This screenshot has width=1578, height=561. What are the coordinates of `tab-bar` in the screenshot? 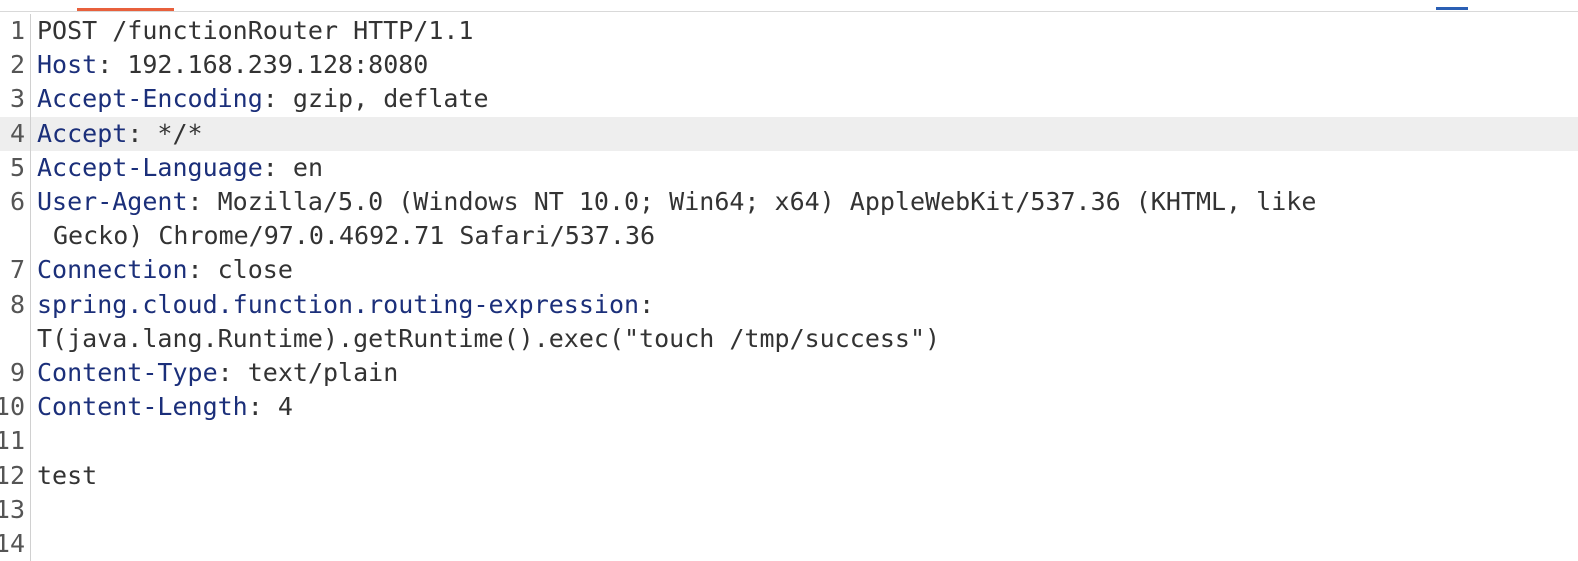 It's located at (789, 6).